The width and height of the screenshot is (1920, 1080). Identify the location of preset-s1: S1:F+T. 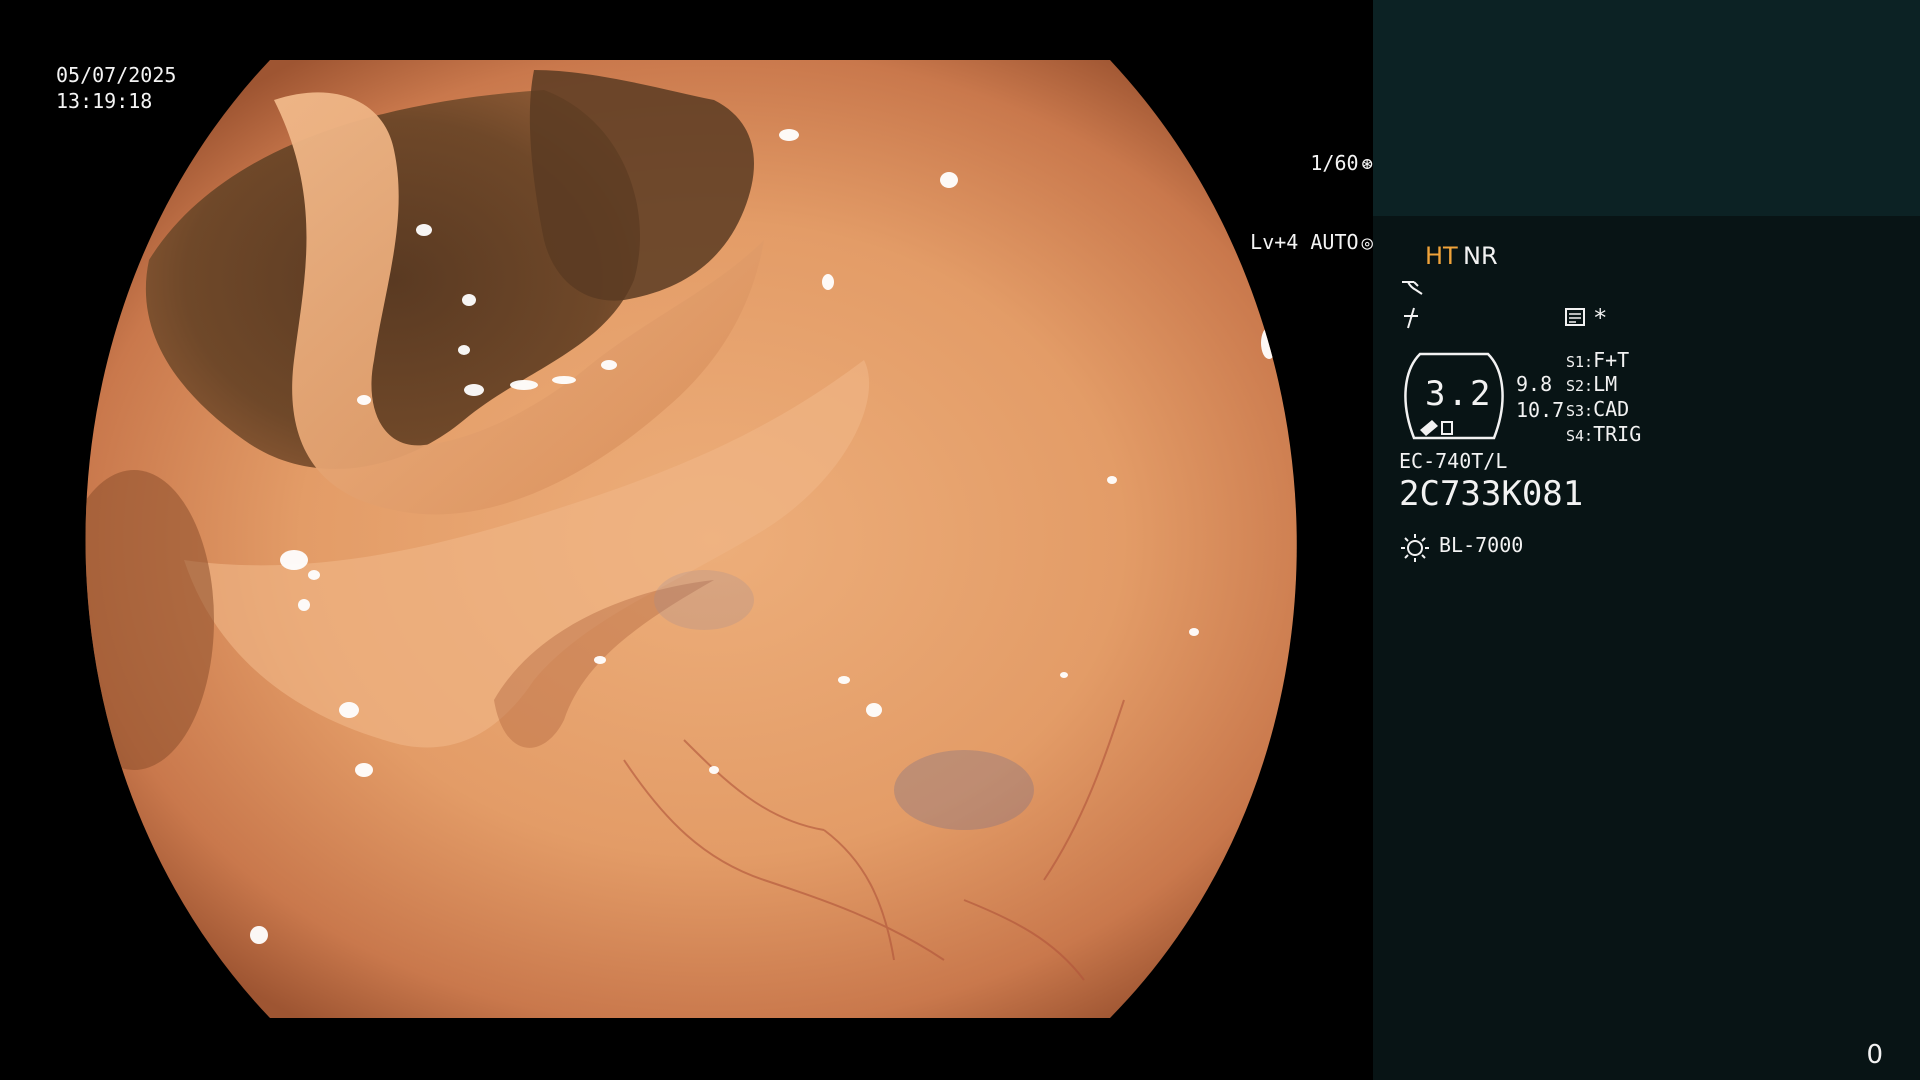
(1598, 360).